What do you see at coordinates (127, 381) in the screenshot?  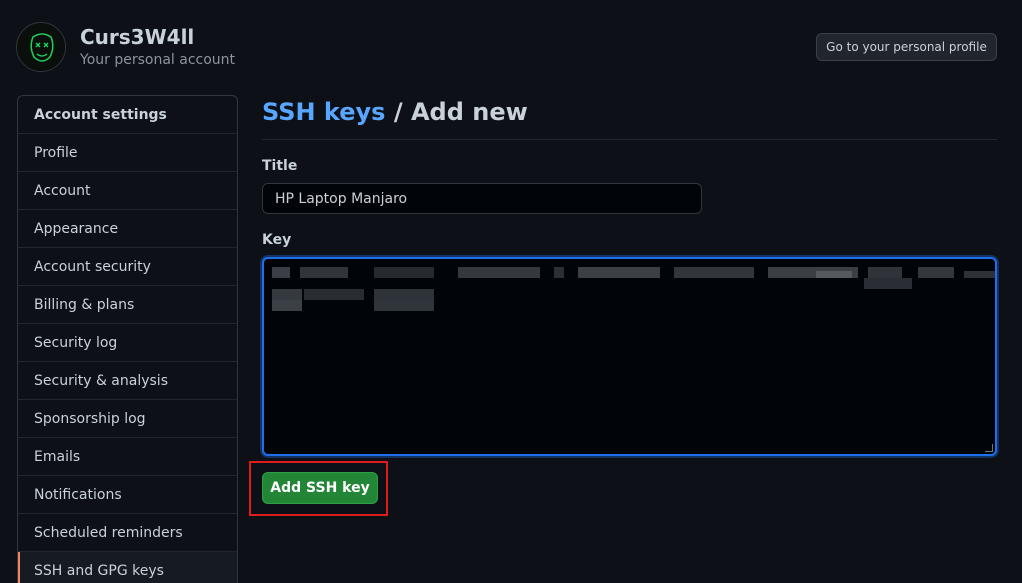 I see `sidebar-item-security-analysis: Security & analysis` at bounding box center [127, 381].